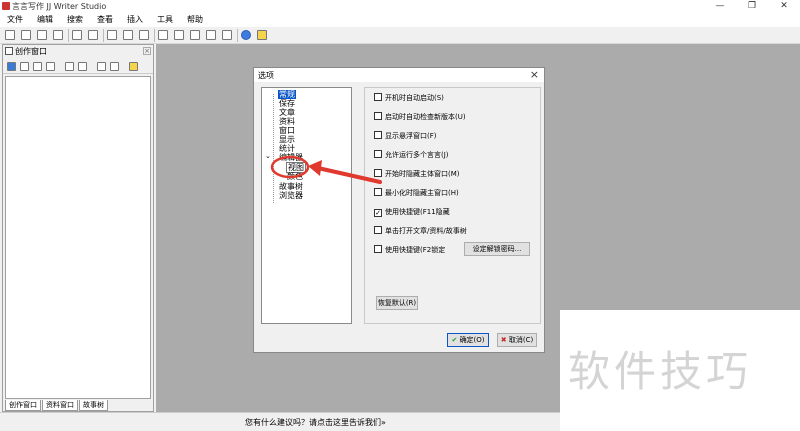 This screenshot has height=431, width=800. What do you see at coordinates (58, 35) in the screenshot?
I see `print-icon` at bounding box center [58, 35].